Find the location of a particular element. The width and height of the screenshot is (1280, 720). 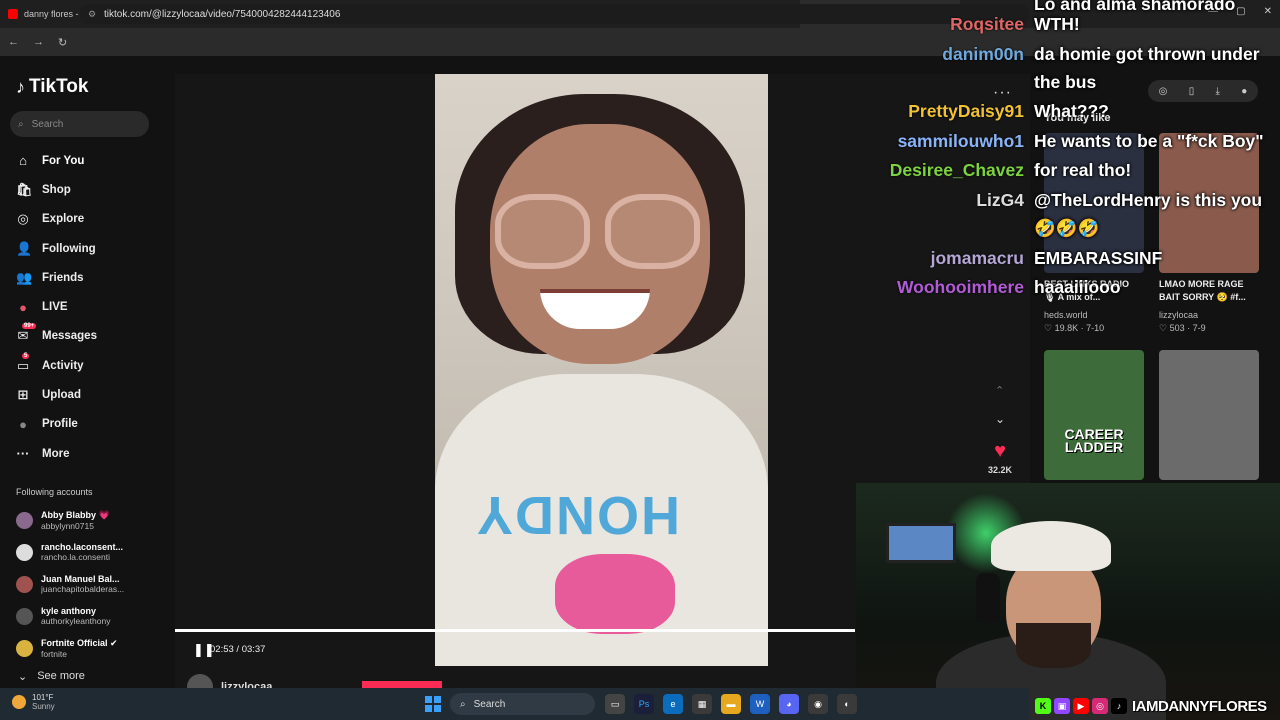

instagram-icon: ◎ is located at coordinates (1100, 706).